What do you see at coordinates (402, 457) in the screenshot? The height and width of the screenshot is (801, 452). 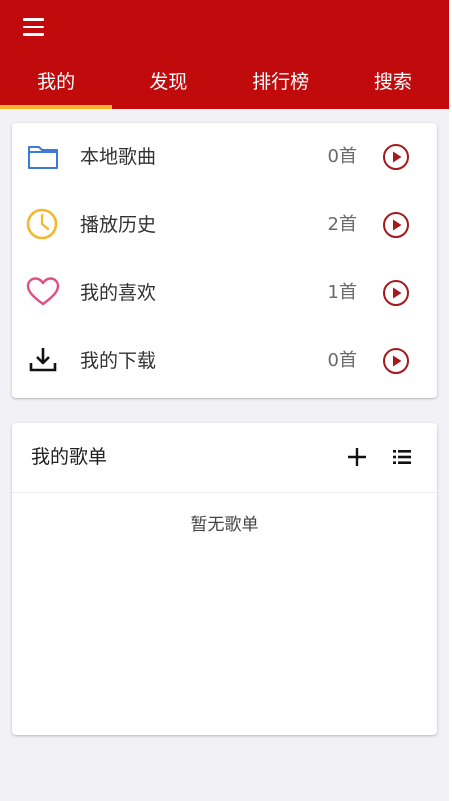 I see `list-icon` at bounding box center [402, 457].